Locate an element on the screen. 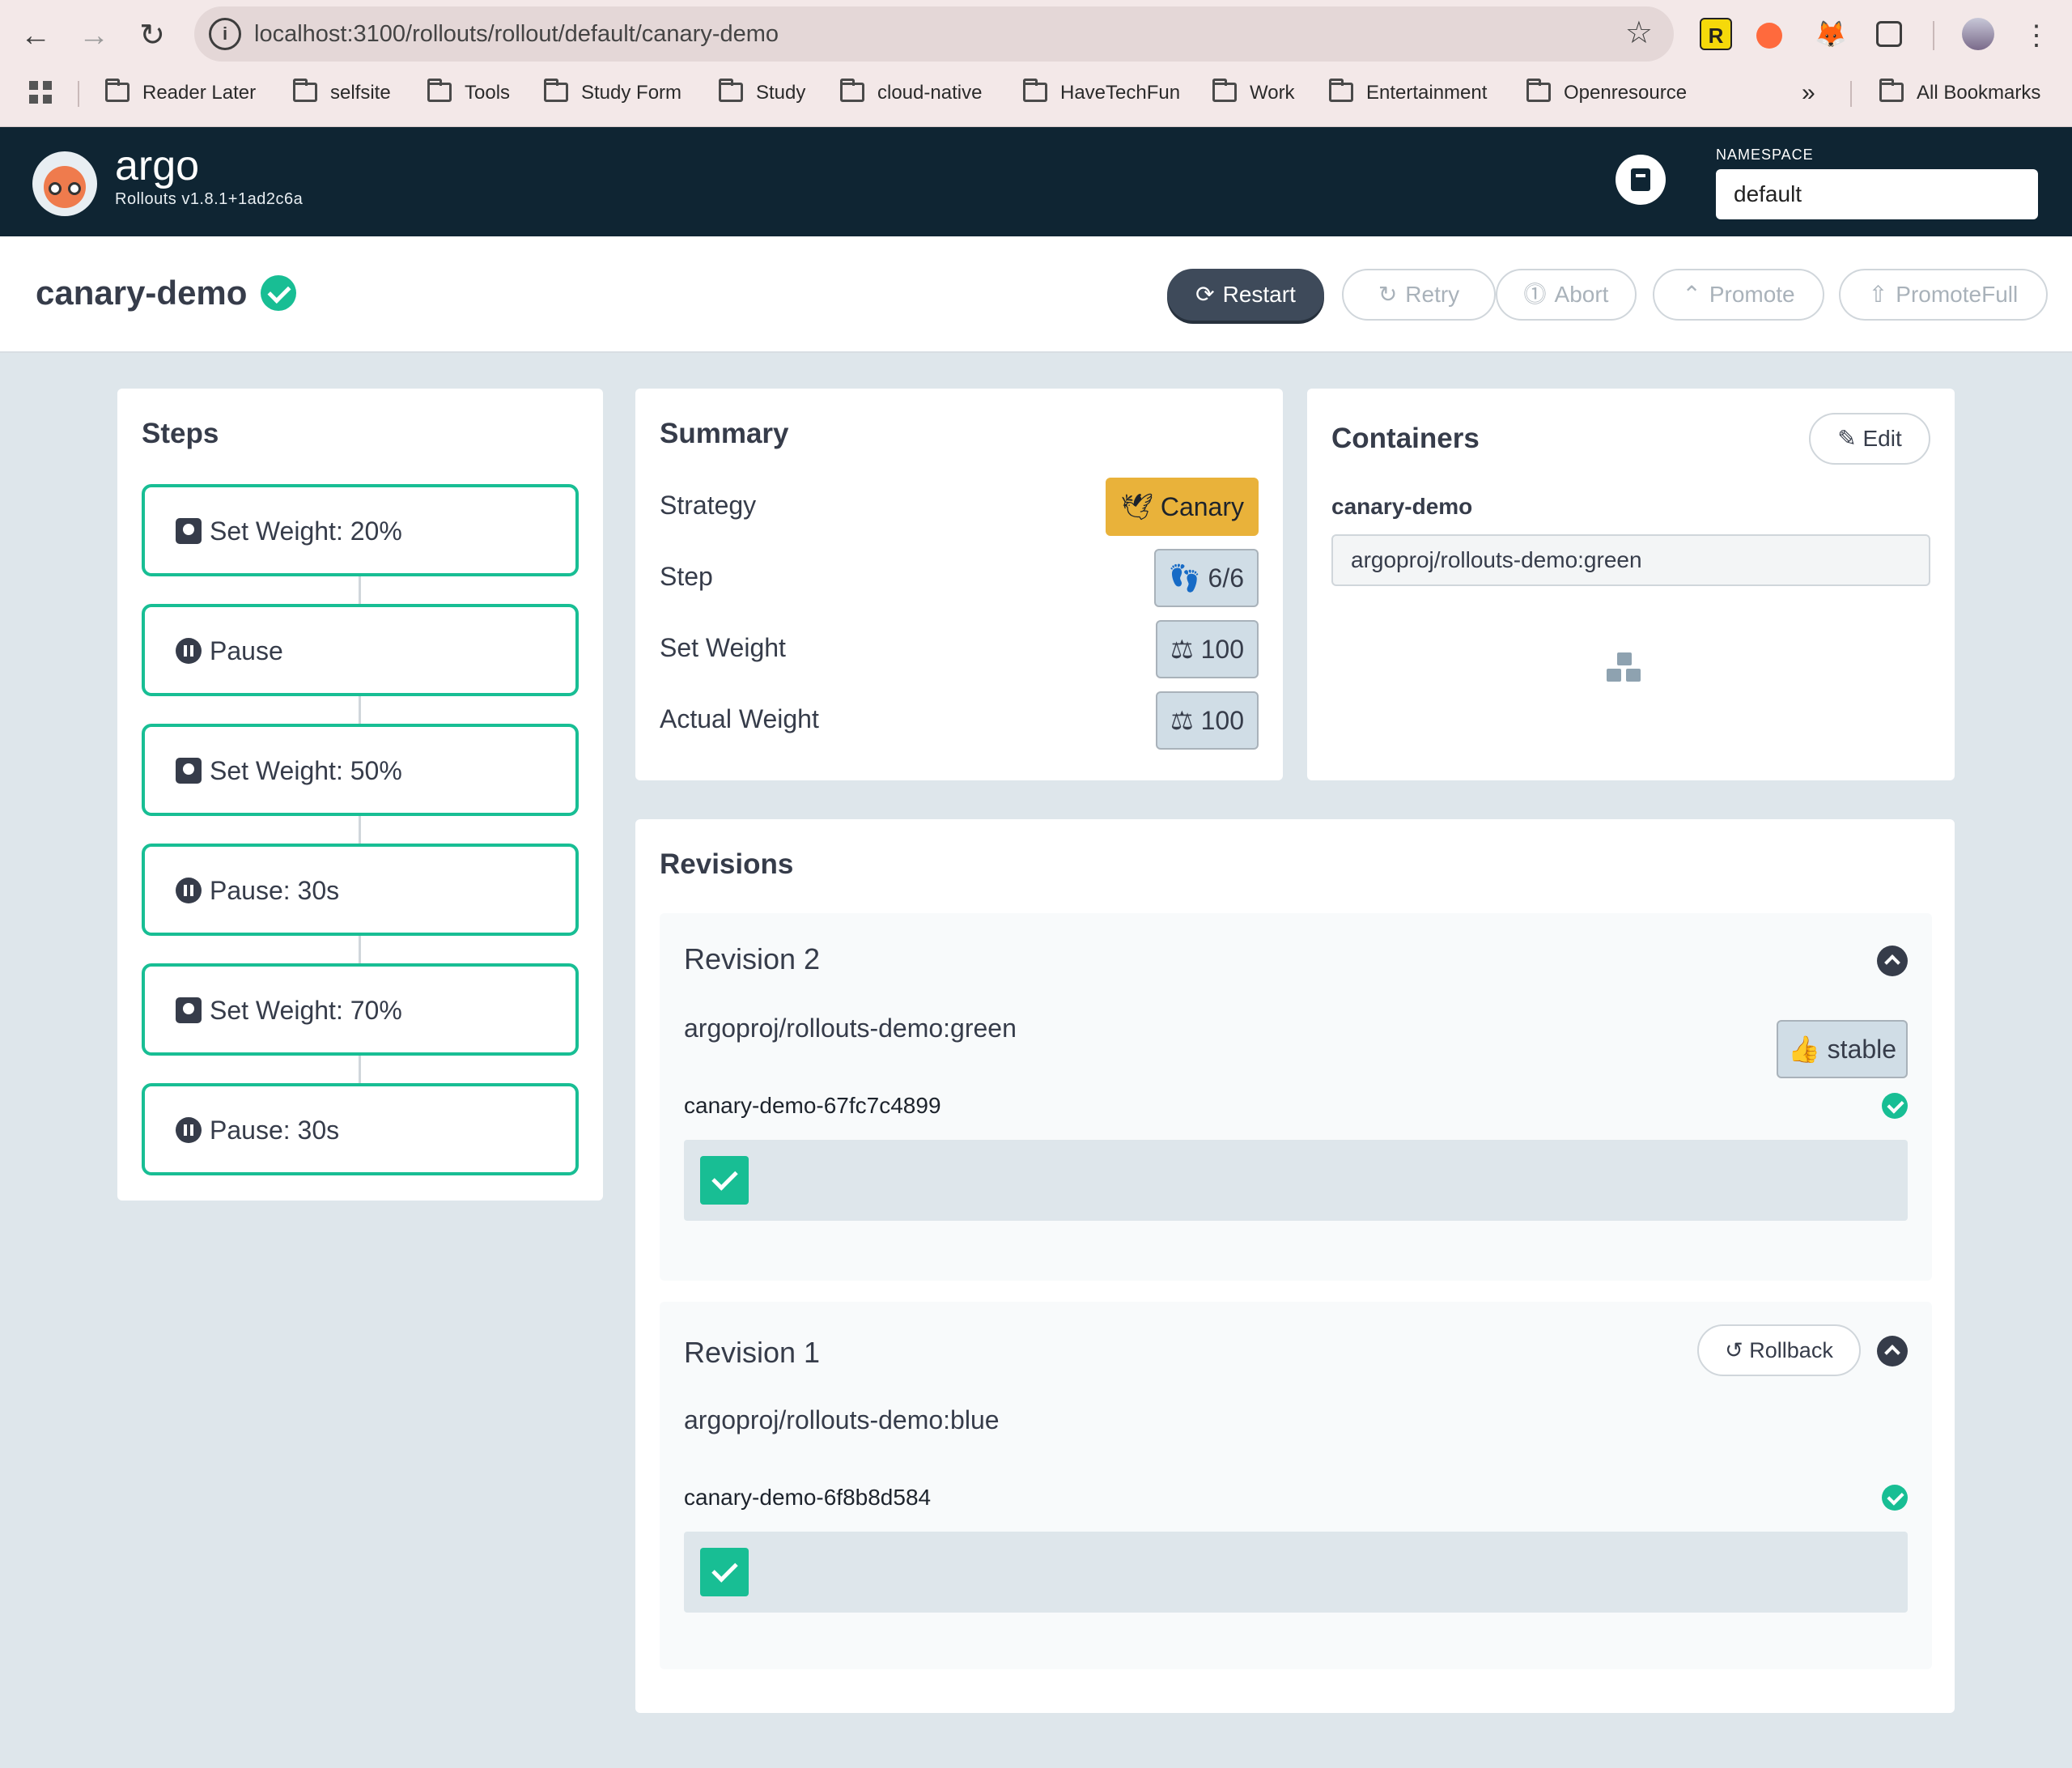 The image size is (2072, 1768). summary-title: Summary is located at coordinates (724, 433).